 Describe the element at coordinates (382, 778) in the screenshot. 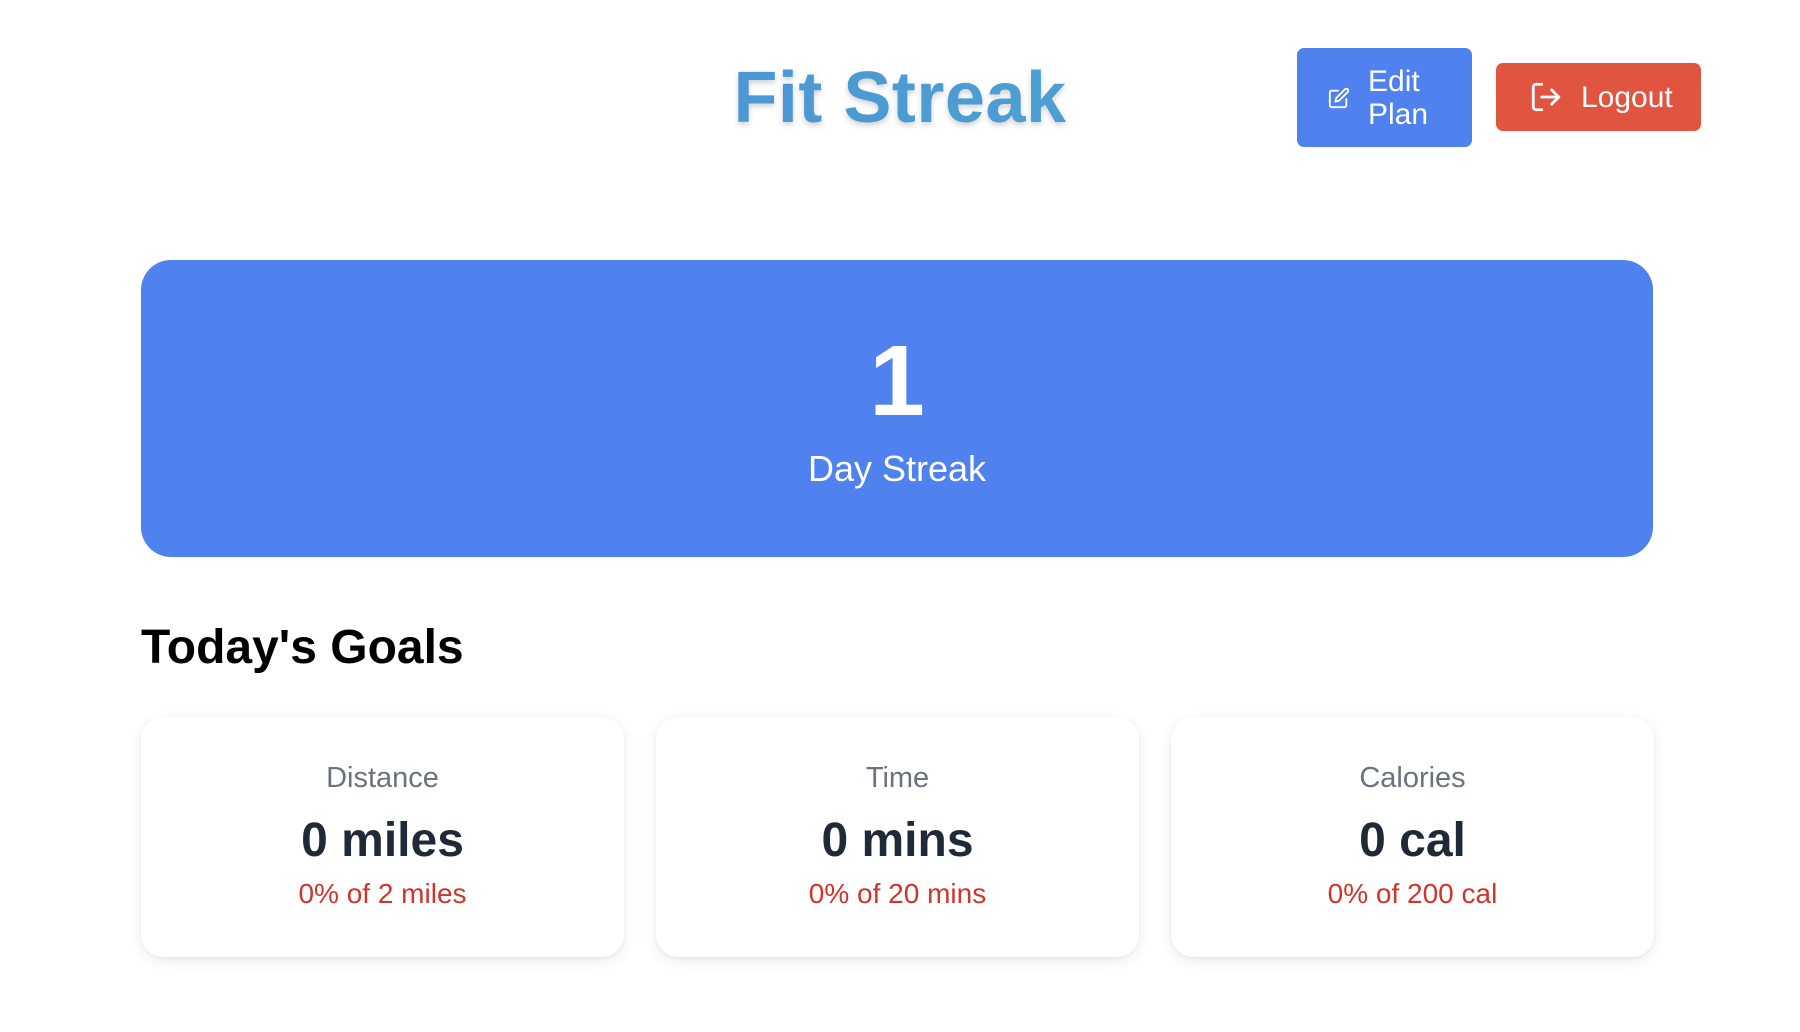

I see `goal-name: Distance` at that location.